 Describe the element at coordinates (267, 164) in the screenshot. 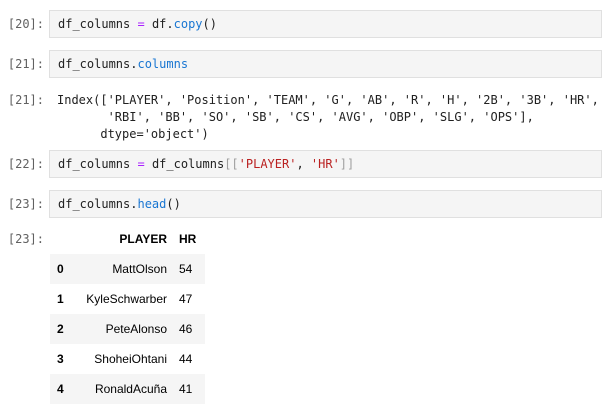

I see `code-token: 'PLAYER'` at that location.